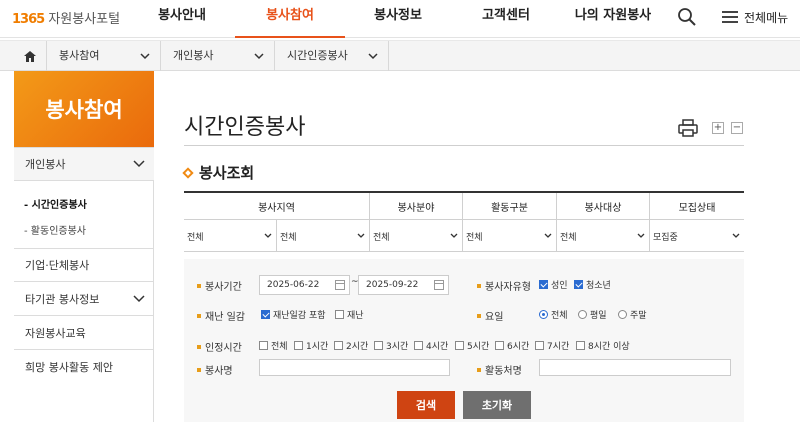 The height and width of the screenshot is (422, 800). Describe the element at coordinates (518, 347) in the screenshot. I see `checkbox-label: 6시간` at that location.